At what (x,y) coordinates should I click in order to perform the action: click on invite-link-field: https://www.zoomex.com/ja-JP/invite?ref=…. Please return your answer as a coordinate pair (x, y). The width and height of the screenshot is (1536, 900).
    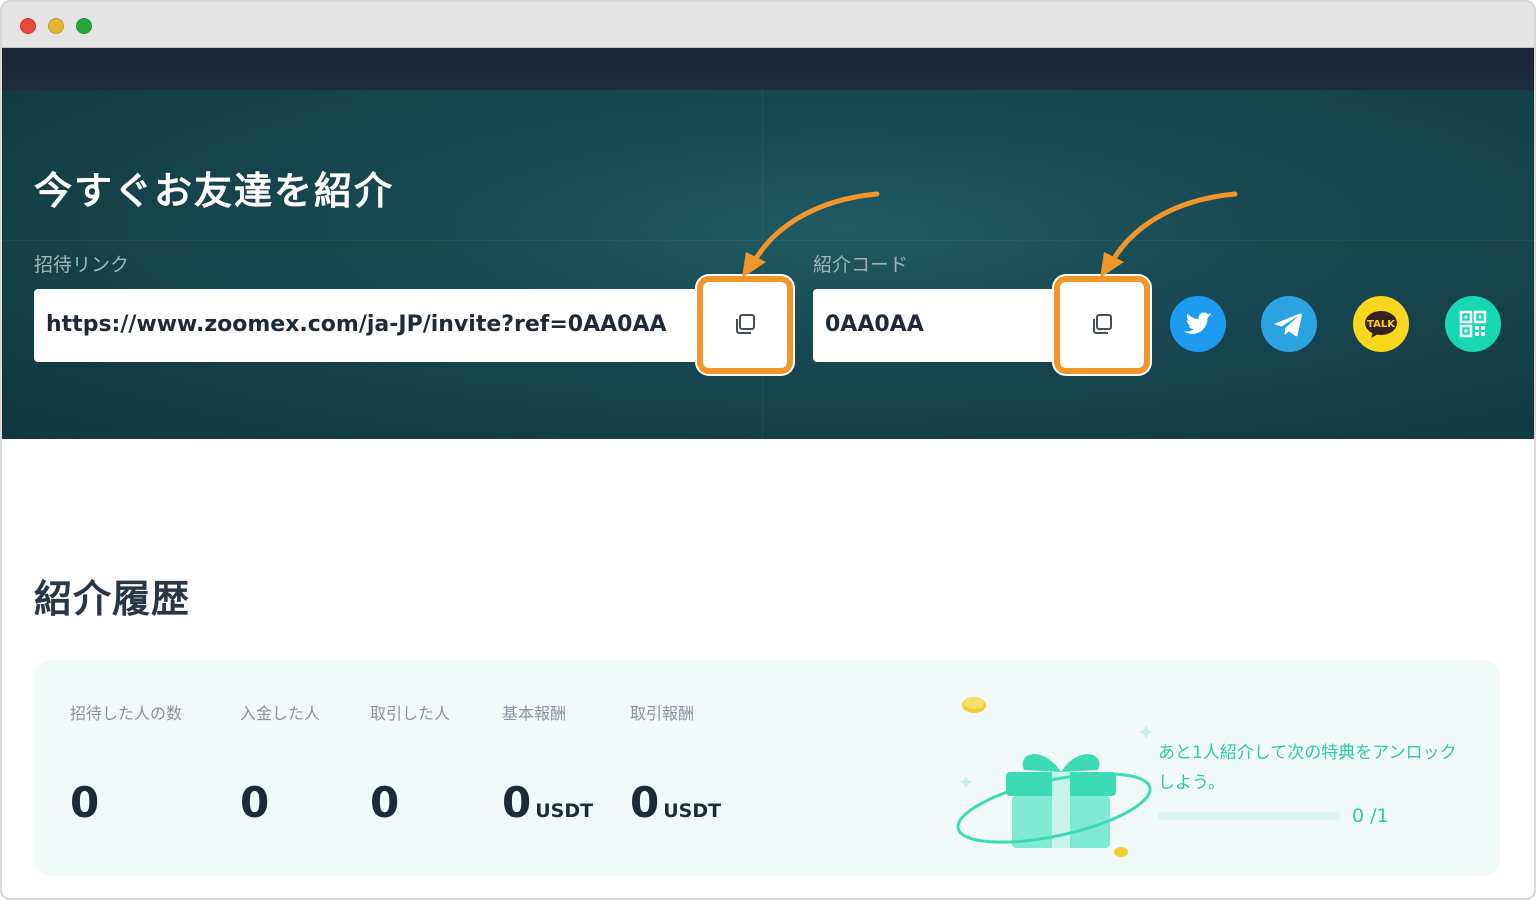
    Looking at the image, I should click on (394, 325).